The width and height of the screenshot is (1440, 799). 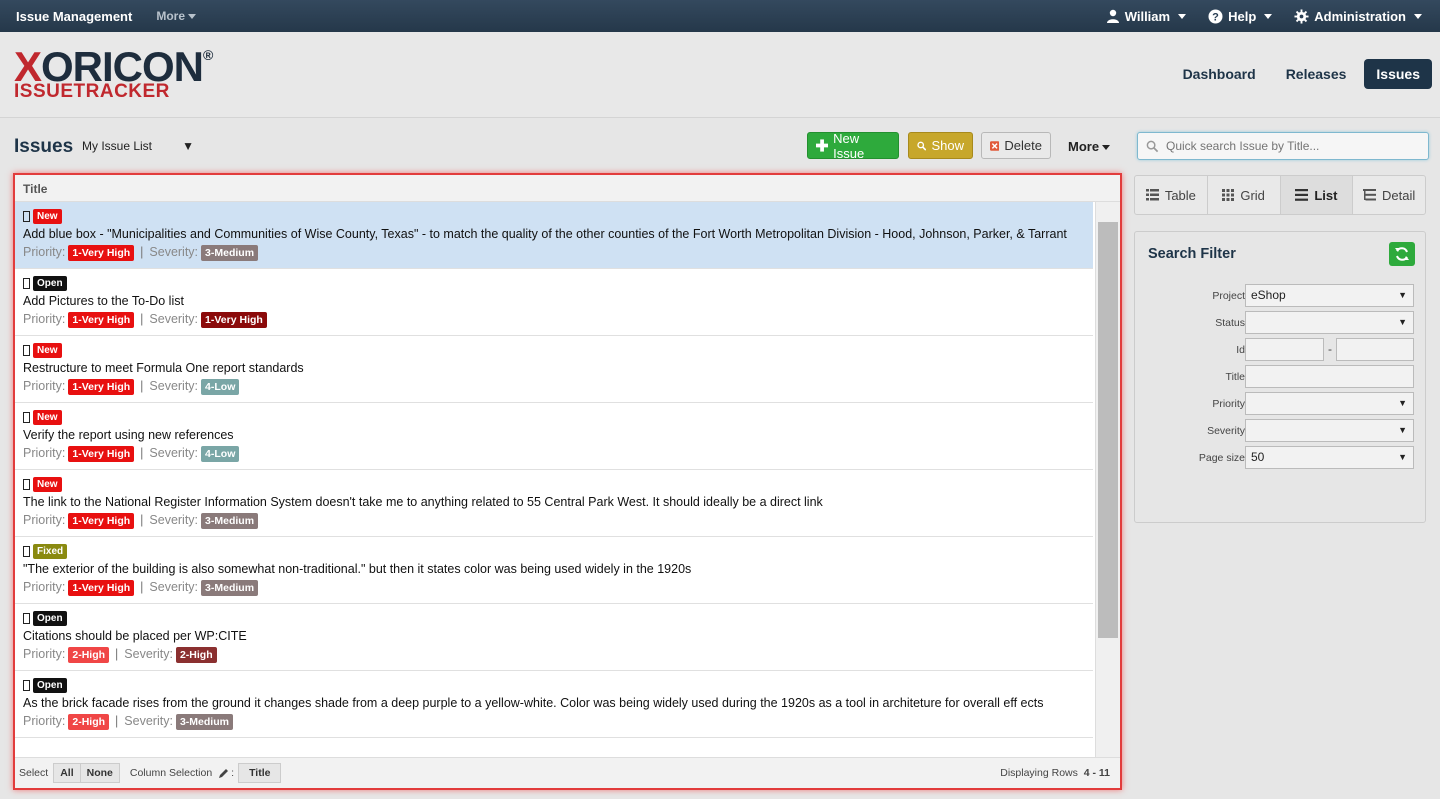 What do you see at coordinates (922, 146) in the screenshot?
I see `magnifier-icon` at bounding box center [922, 146].